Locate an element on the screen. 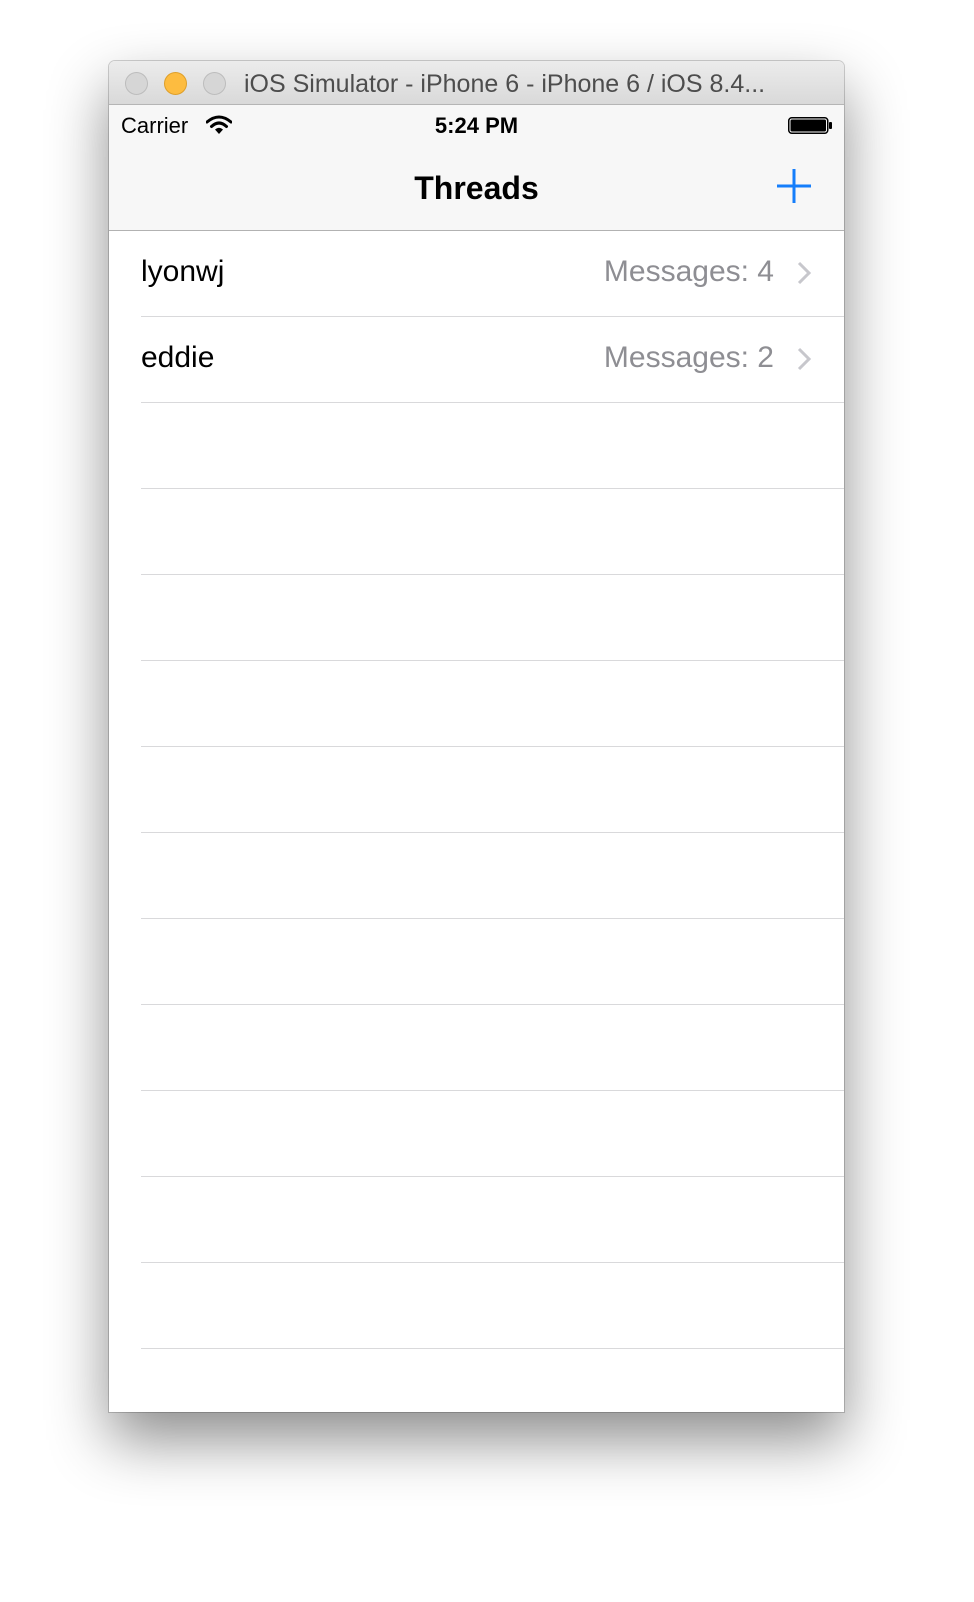  plus-icon is located at coordinates (794, 186).